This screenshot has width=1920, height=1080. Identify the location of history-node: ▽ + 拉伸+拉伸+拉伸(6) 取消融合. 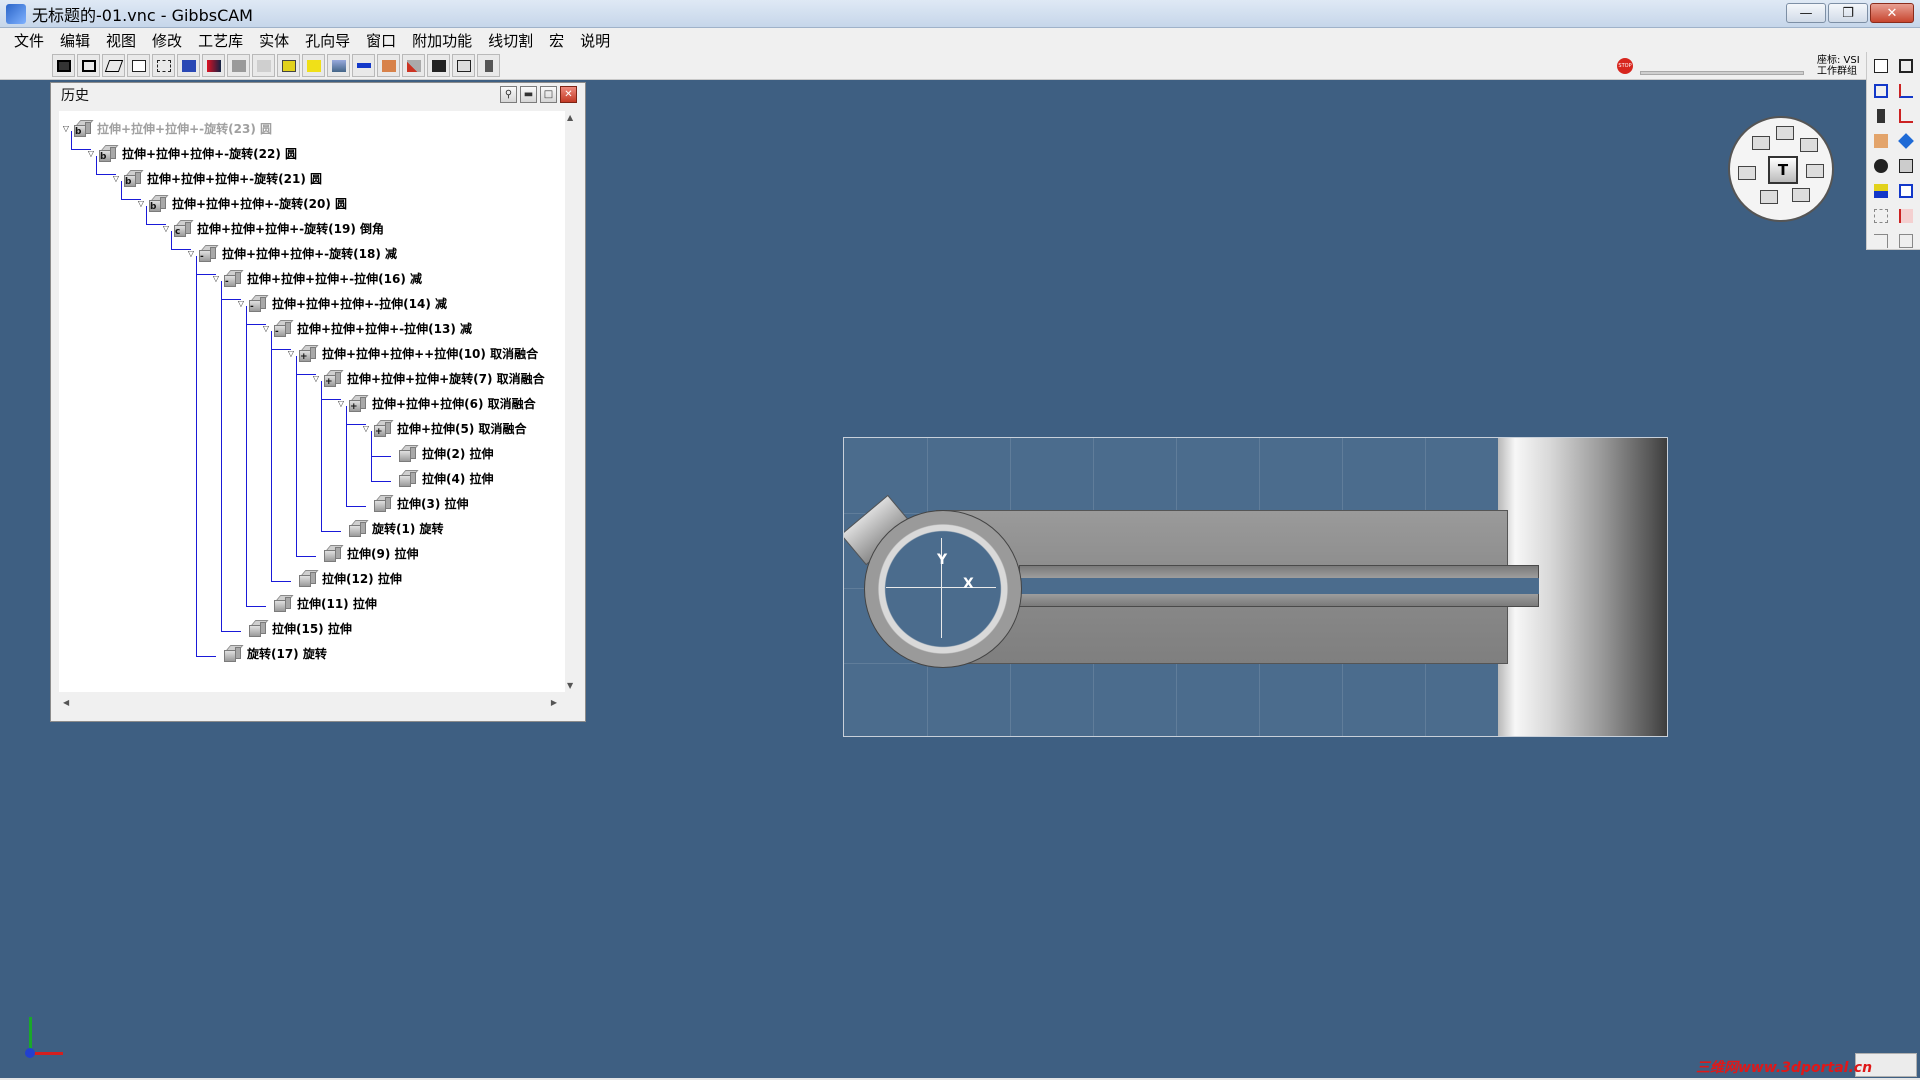
(436, 403).